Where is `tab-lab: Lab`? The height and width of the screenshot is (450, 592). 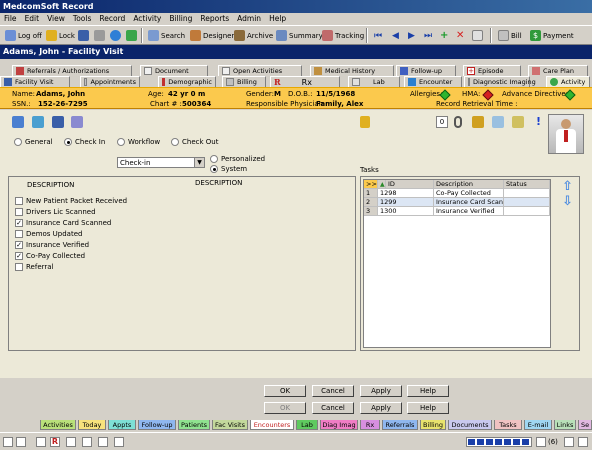 tab-lab: Lab is located at coordinates (374, 81).